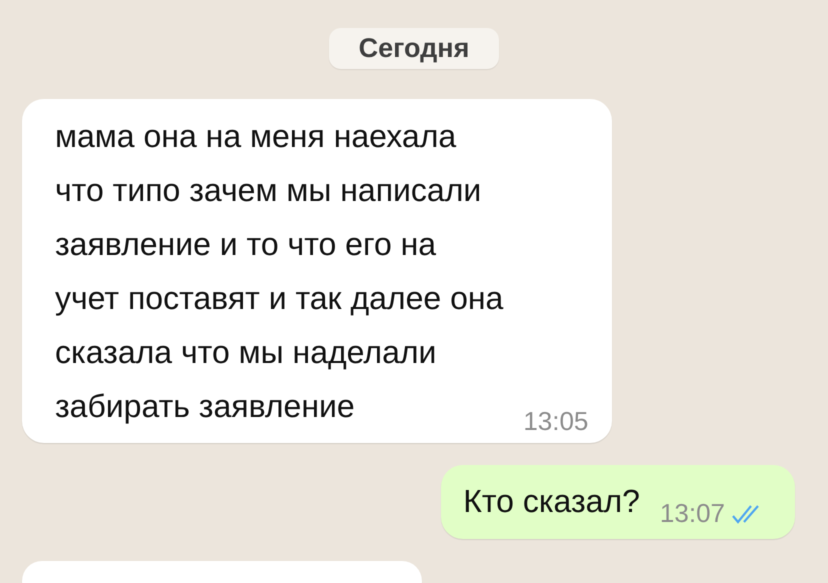  What do you see at coordinates (555, 421) in the screenshot?
I see `message-time: 13:05` at bounding box center [555, 421].